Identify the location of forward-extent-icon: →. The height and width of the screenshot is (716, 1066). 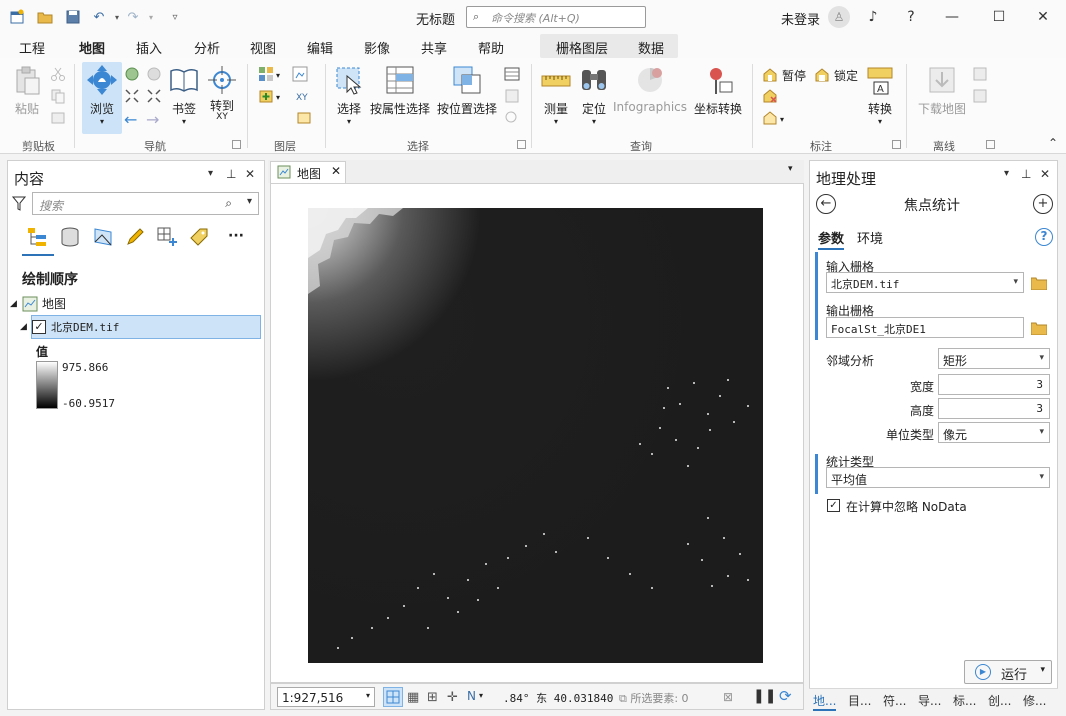
(152, 119).